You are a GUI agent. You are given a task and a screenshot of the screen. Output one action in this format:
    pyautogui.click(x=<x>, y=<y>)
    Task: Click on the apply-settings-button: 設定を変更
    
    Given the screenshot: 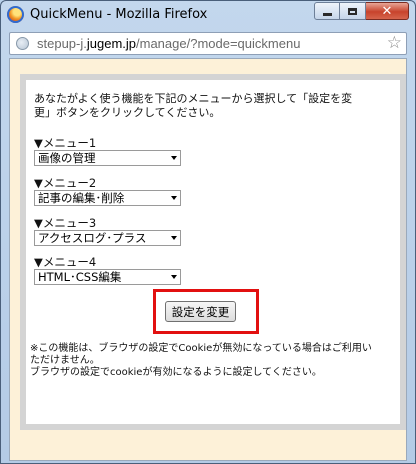 What is the action you would take?
    pyautogui.click(x=200, y=311)
    